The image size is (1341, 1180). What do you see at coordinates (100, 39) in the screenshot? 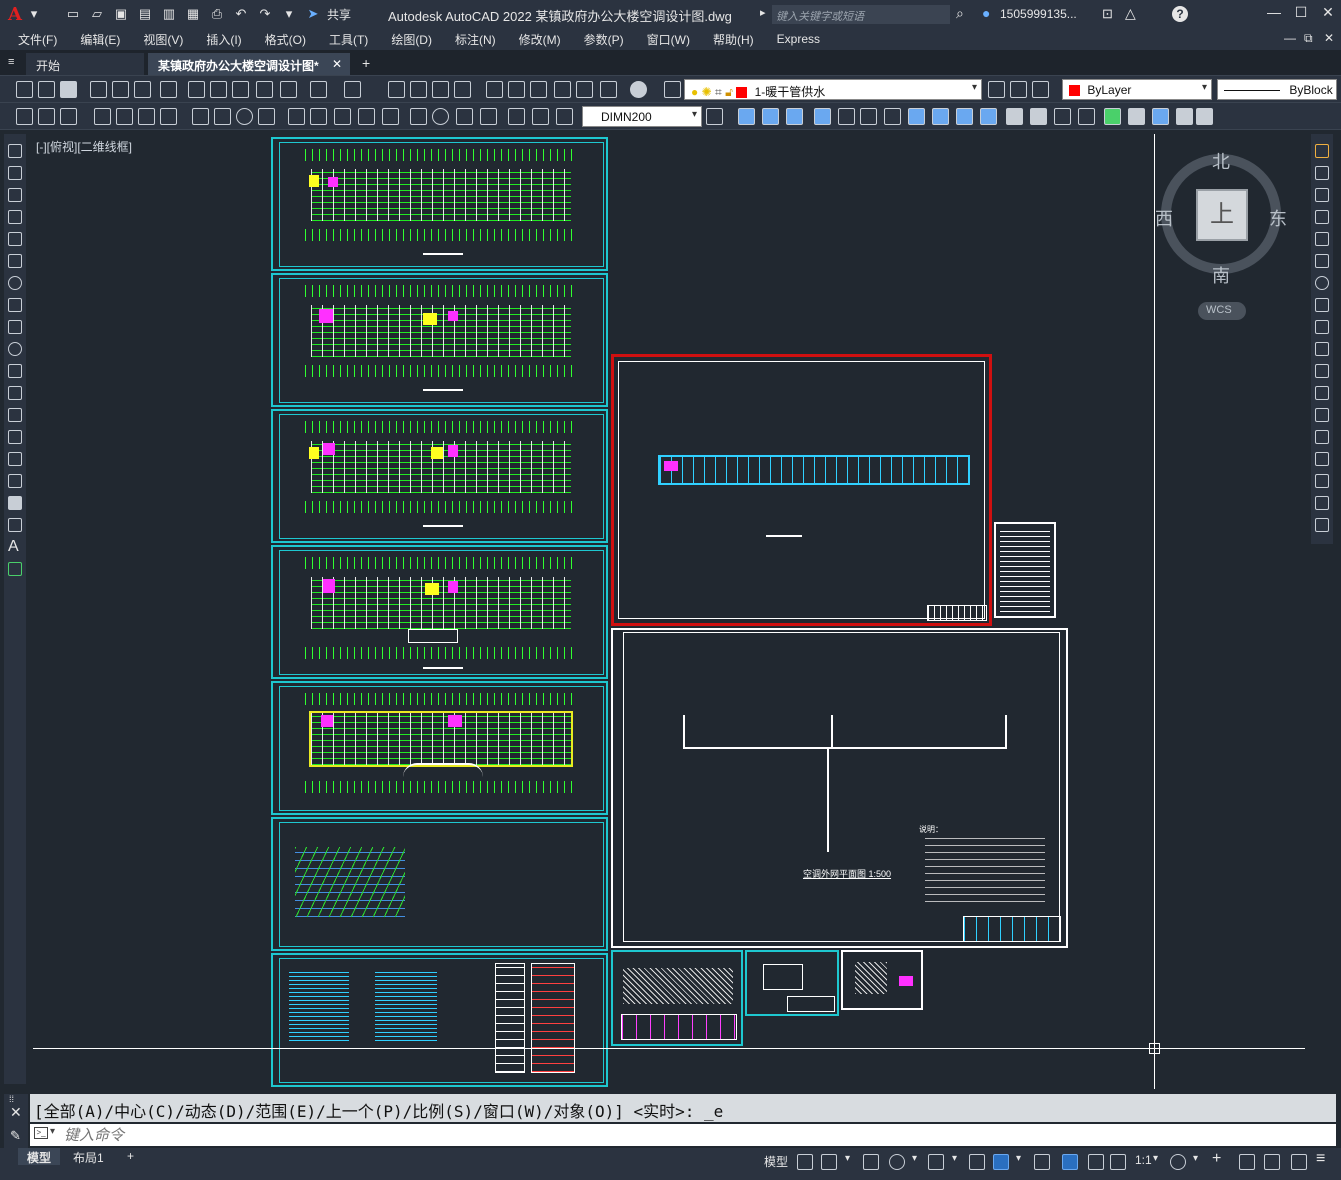
I see `menu-edit: 编辑(E)` at bounding box center [100, 39].